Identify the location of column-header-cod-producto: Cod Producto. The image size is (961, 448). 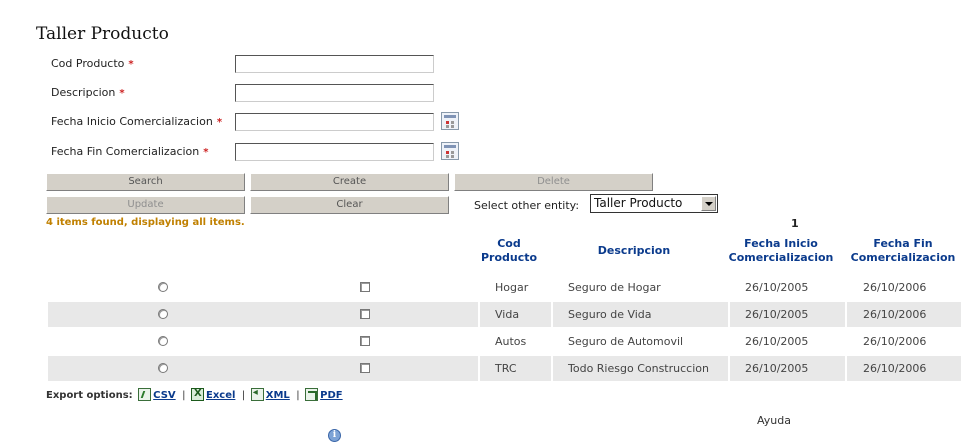
(509, 251).